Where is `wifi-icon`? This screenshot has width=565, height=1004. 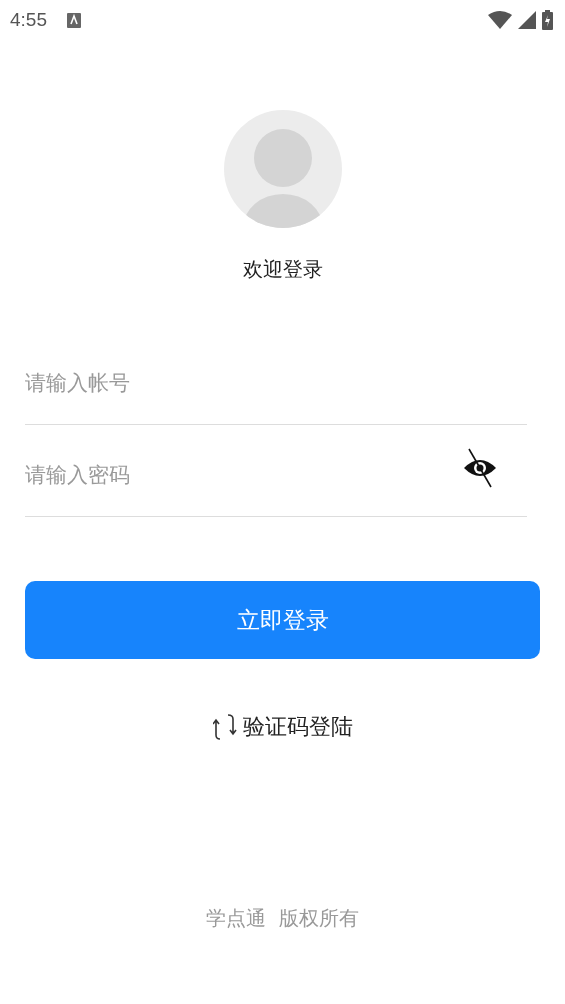
wifi-icon is located at coordinates (500, 20).